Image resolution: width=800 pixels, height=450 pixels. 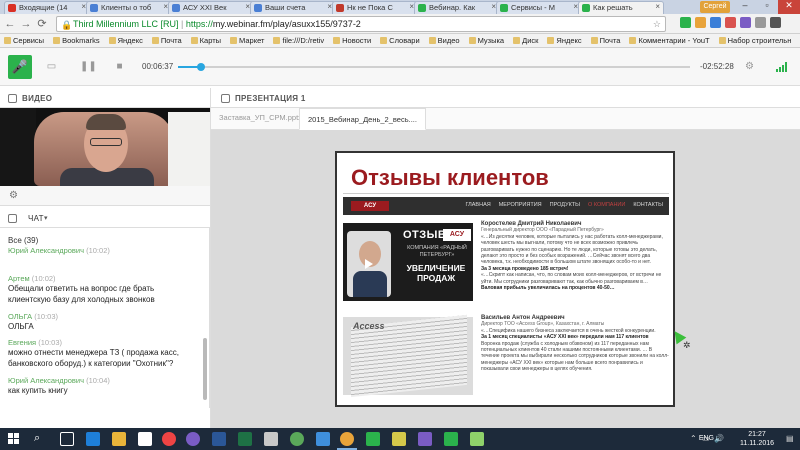 What do you see at coordinates (775, 22) in the screenshot?
I see `menu-icon` at bounding box center [775, 22].